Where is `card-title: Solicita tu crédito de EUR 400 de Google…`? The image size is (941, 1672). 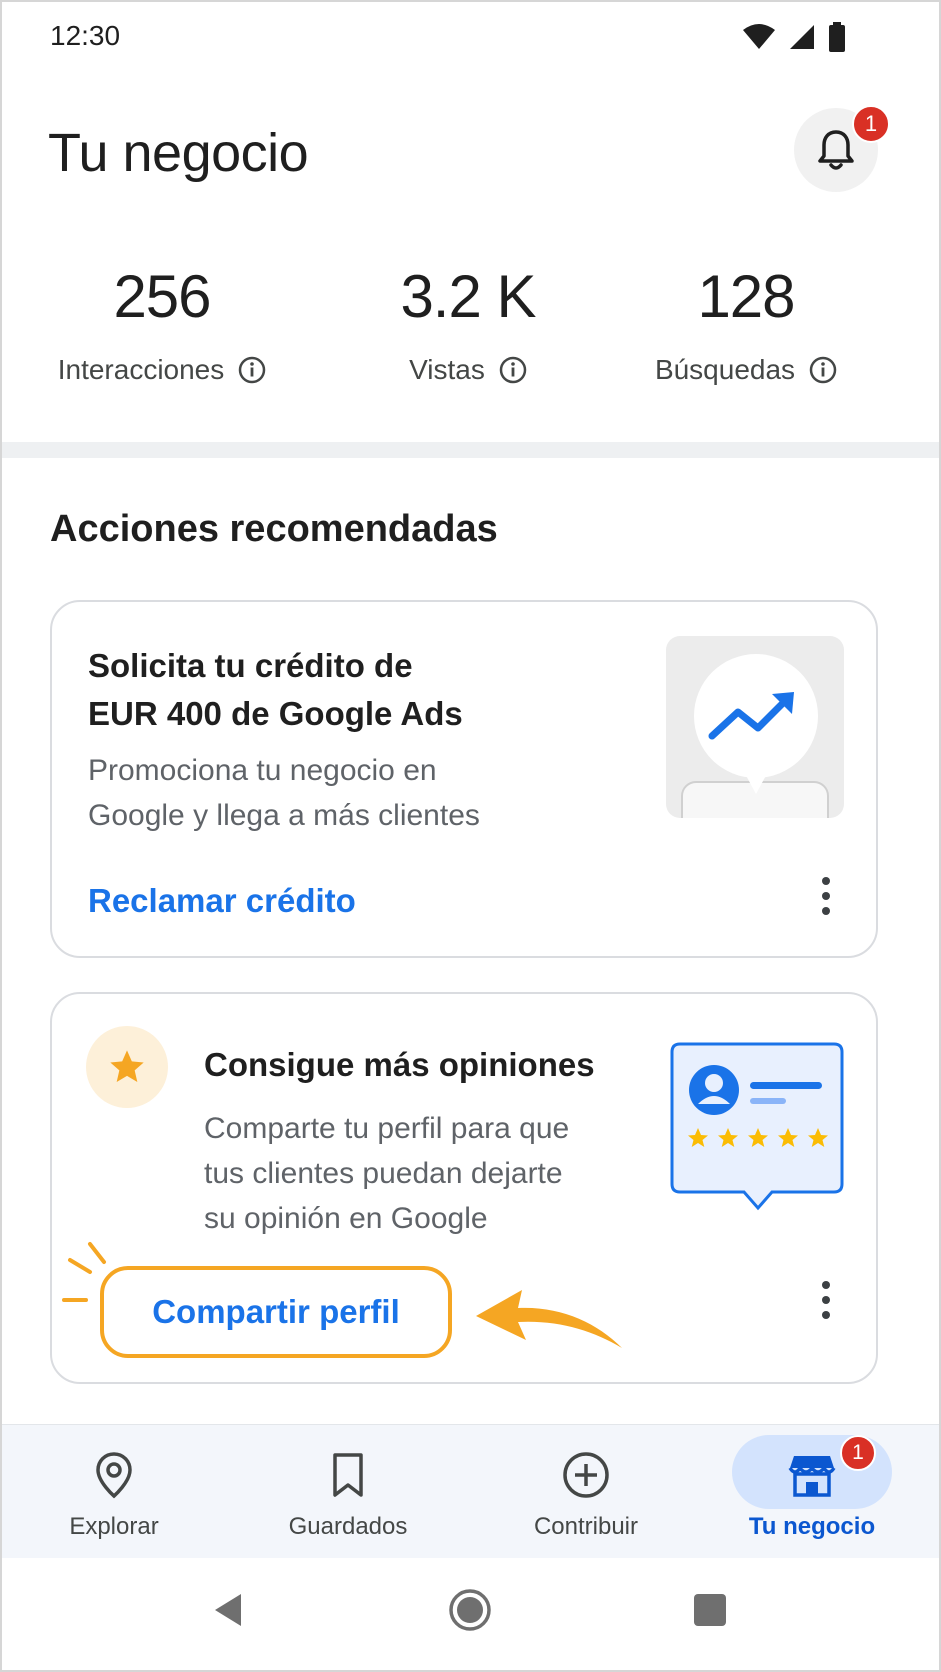
card-title: Solicita tu crédito de EUR 400 de Google… is located at coordinates (348, 690).